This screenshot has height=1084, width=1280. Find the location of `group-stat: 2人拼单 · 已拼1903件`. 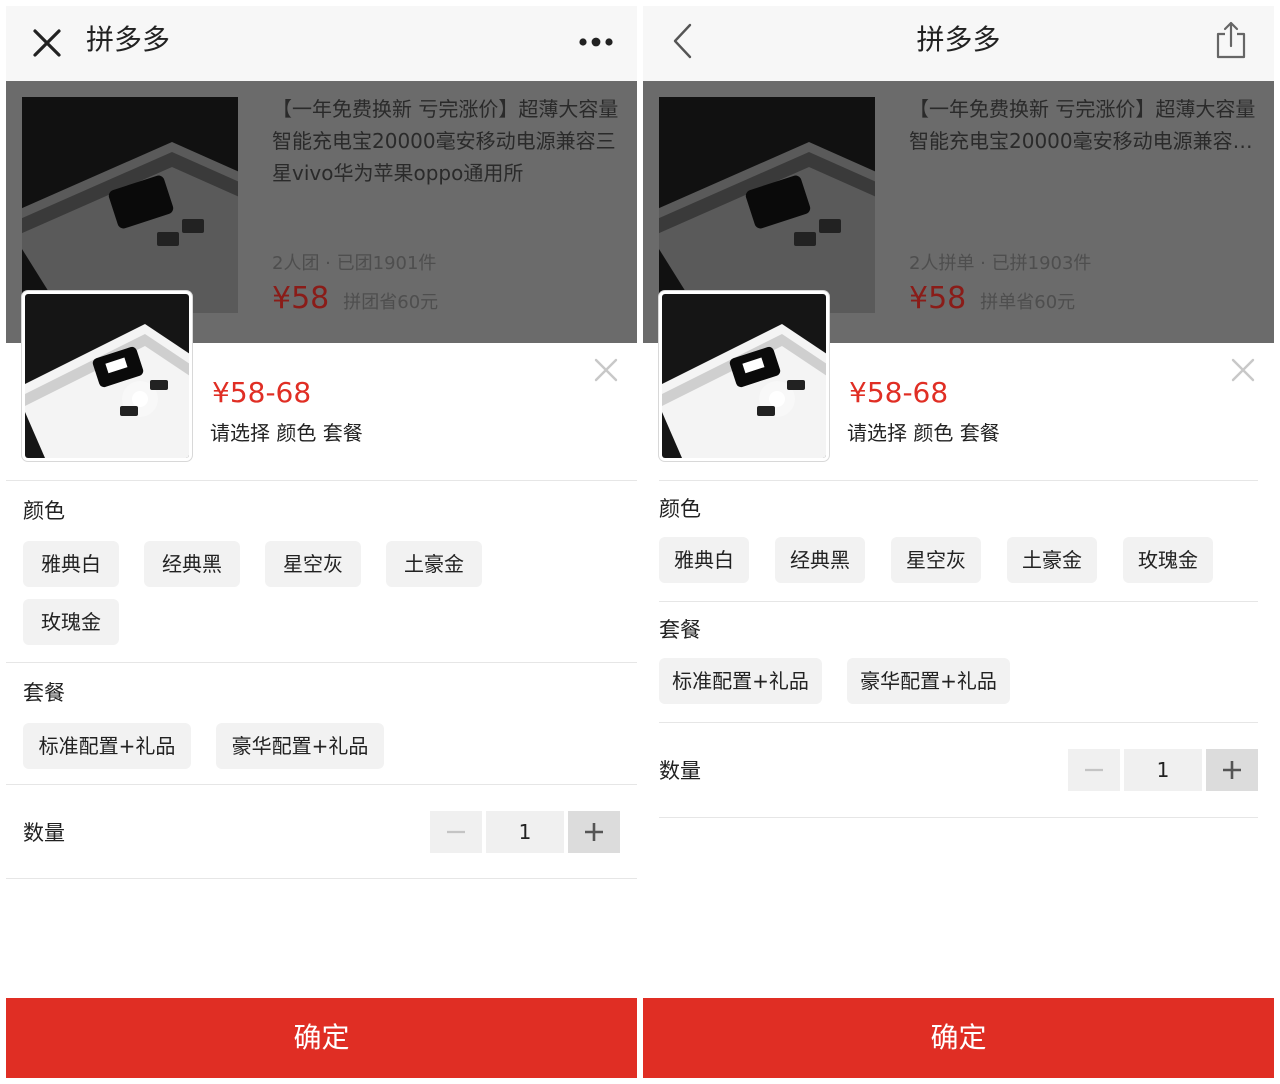

group-stat: 2人拼单 · 已拼1903件 is located at coordinates (1000, 263).